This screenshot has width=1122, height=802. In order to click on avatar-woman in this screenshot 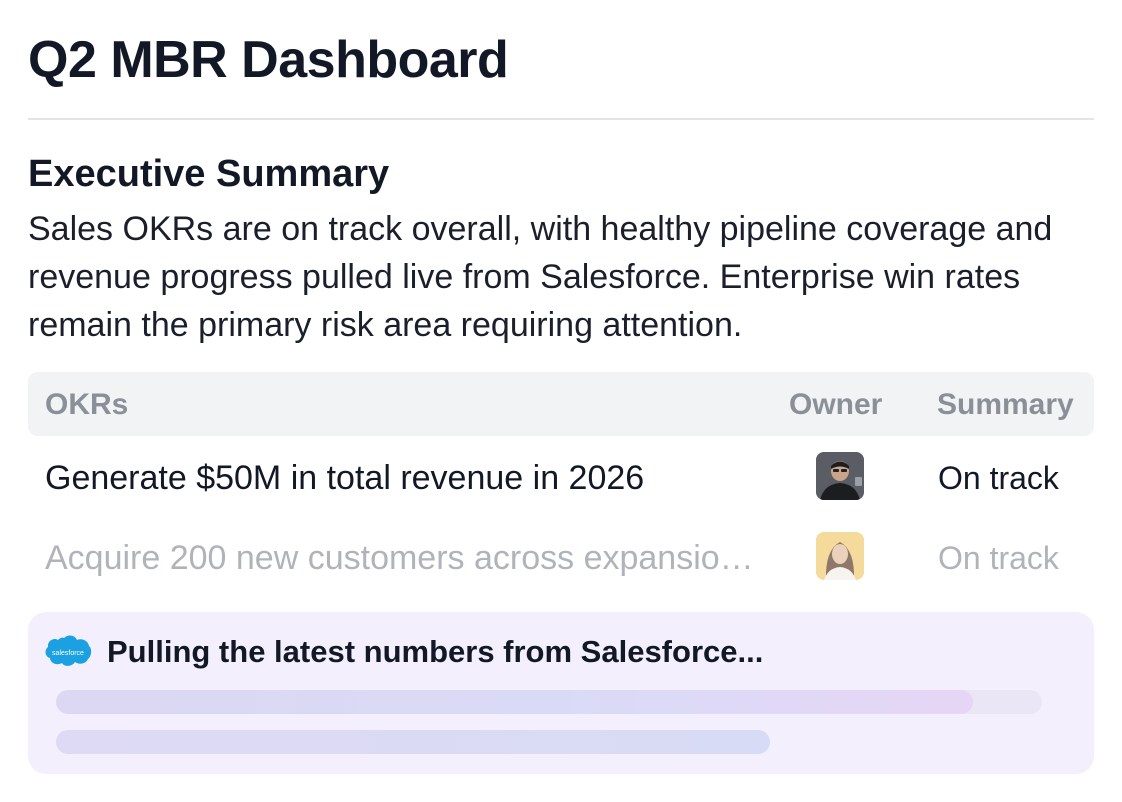, I will do `click(840, 556)`.